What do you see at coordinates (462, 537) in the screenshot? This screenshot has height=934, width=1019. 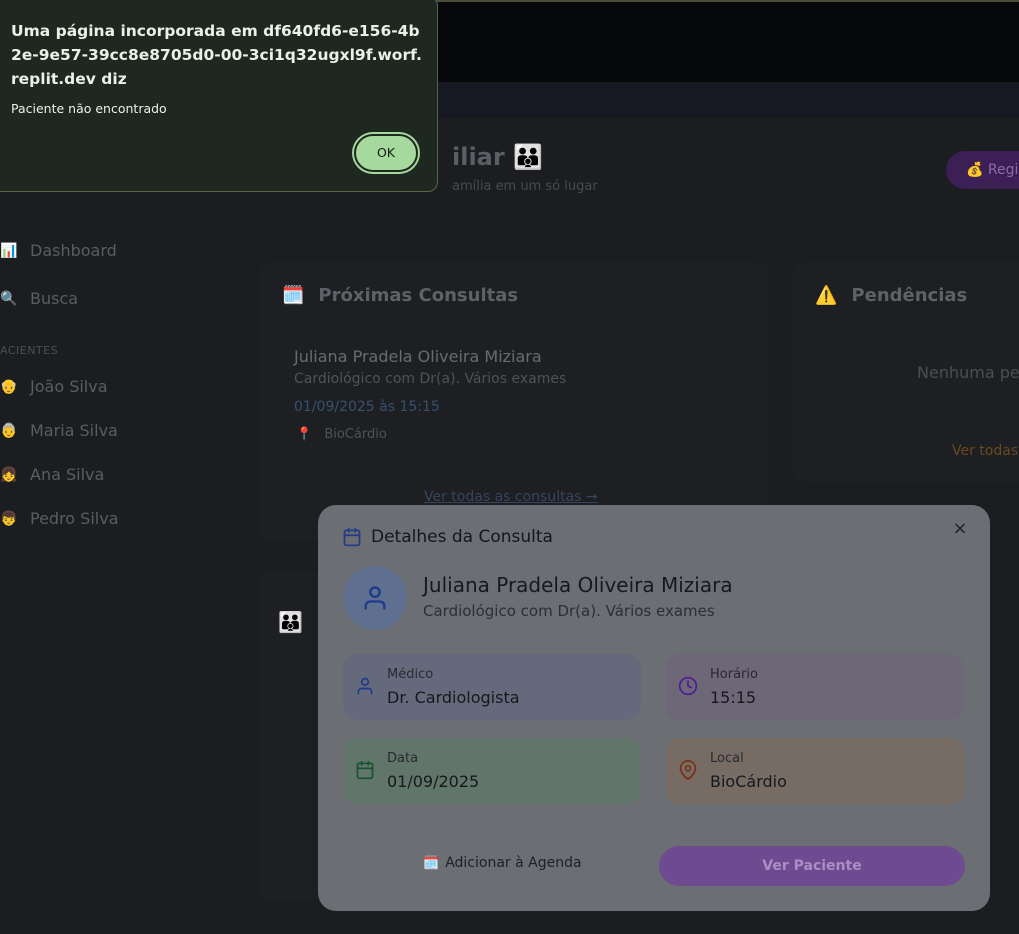 I see `modal-title: Detalhes da Consulta` at bounding box center [462, 537].